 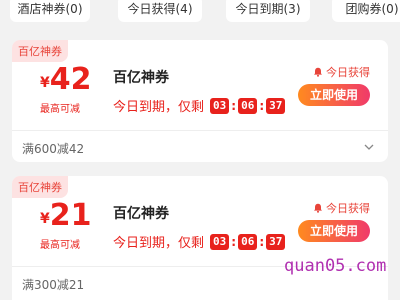 I want to click on coupon-amount: ¥21, so click(x=66, y=215).